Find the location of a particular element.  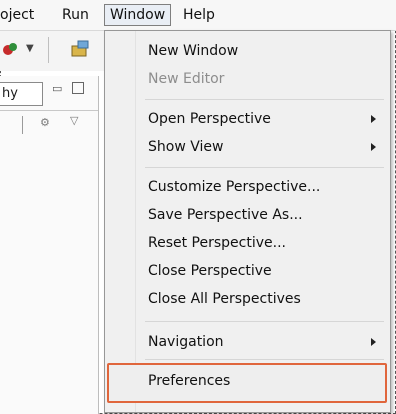

menu-icon-gutter is located at coordinates (120, 221).